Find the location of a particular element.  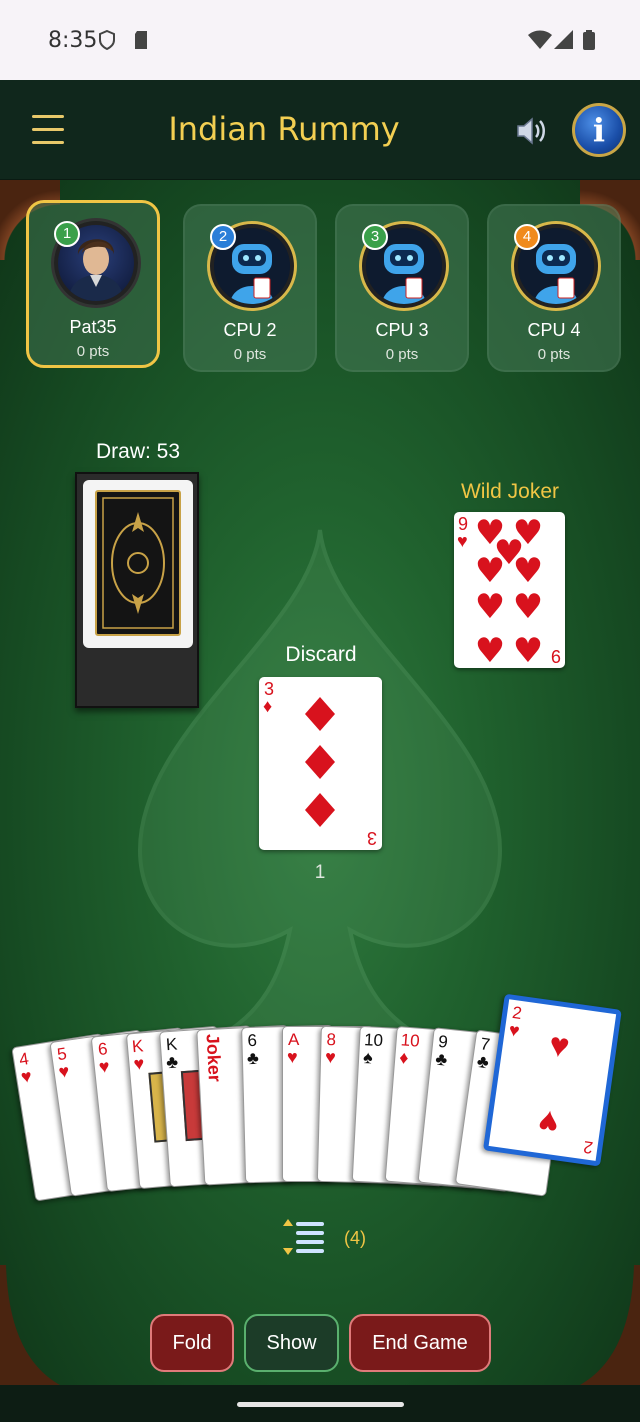

diamond-icon: ♦ is located at coordinates (404, 1057).